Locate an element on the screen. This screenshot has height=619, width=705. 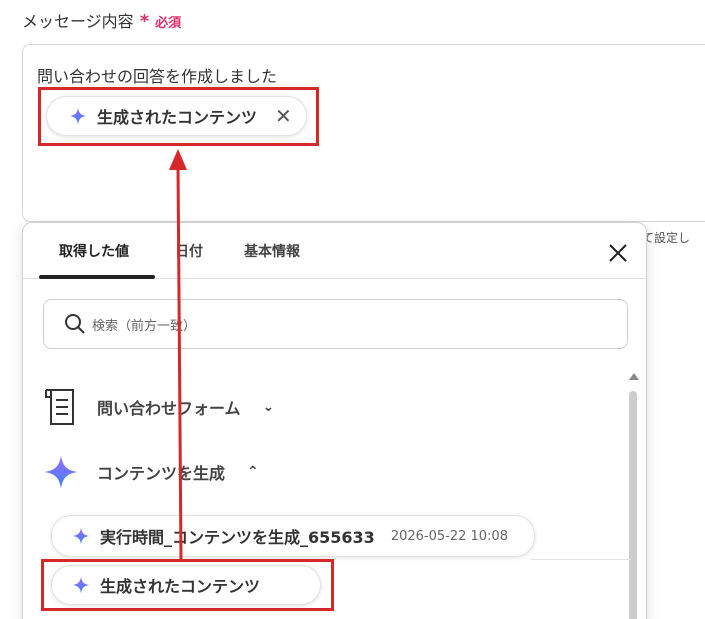
highlight-box-list-item is located at coordinates (187, 585).